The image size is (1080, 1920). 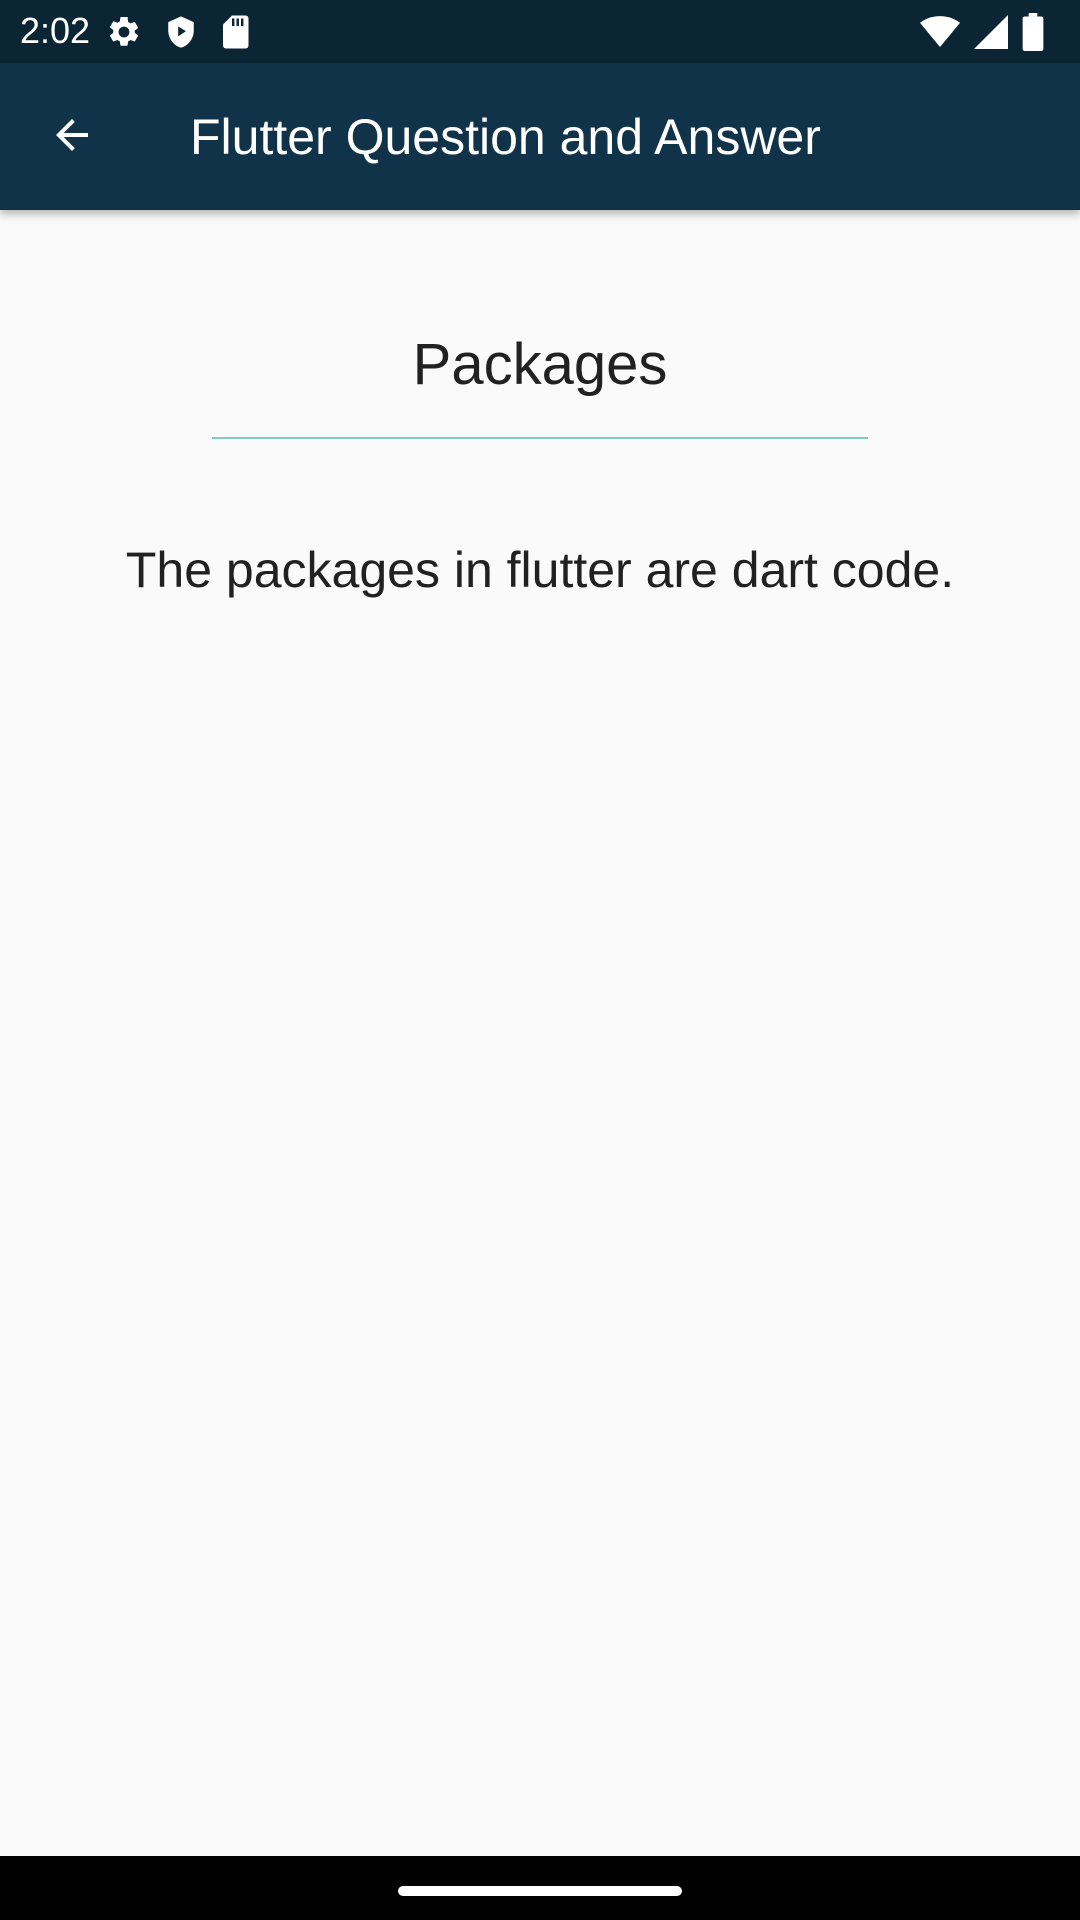 I want to click on heading-divider, so click(x=540, y=438).